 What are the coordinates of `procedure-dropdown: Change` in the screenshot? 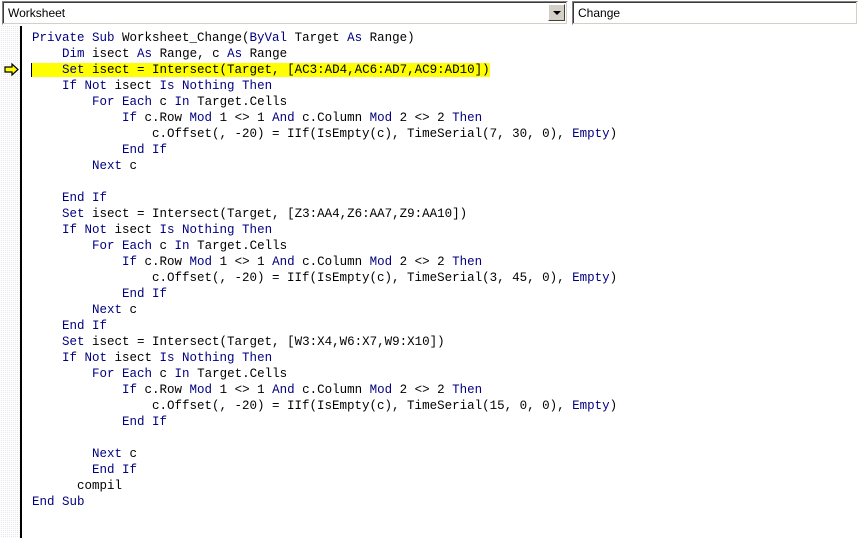 It's located at (715, 13).